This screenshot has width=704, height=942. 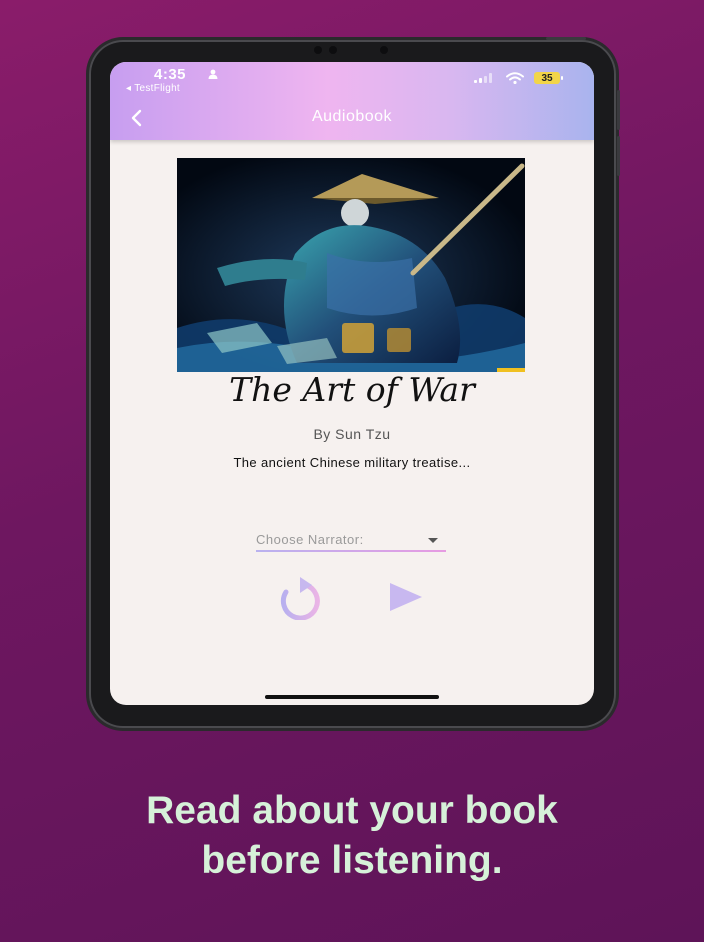 I want to click on caption-line-2: before listening., so click(x=352, y=860).